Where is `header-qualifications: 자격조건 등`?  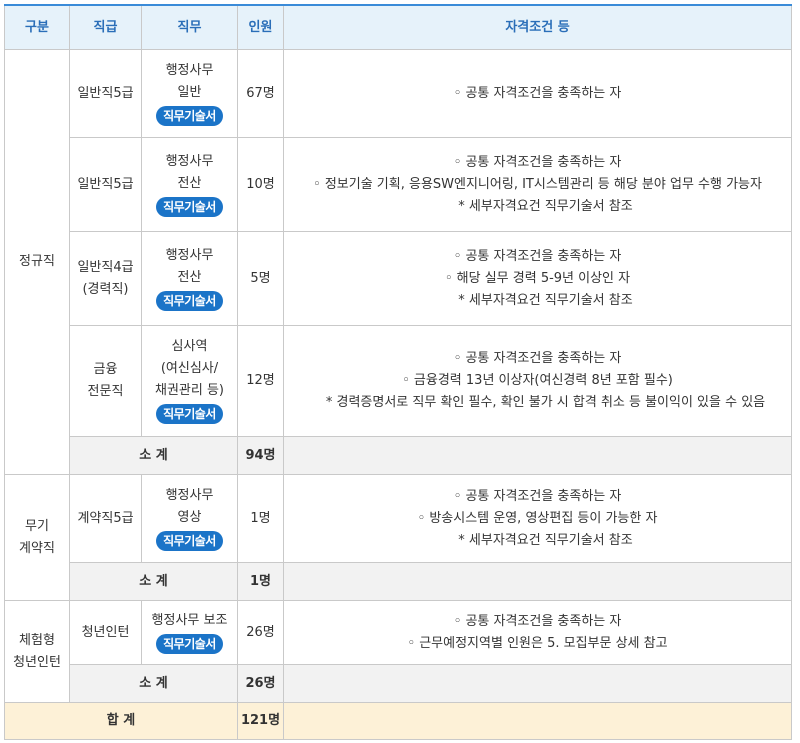 header-qualifications: 자격조건 등 is located at coordinates (537, 27).